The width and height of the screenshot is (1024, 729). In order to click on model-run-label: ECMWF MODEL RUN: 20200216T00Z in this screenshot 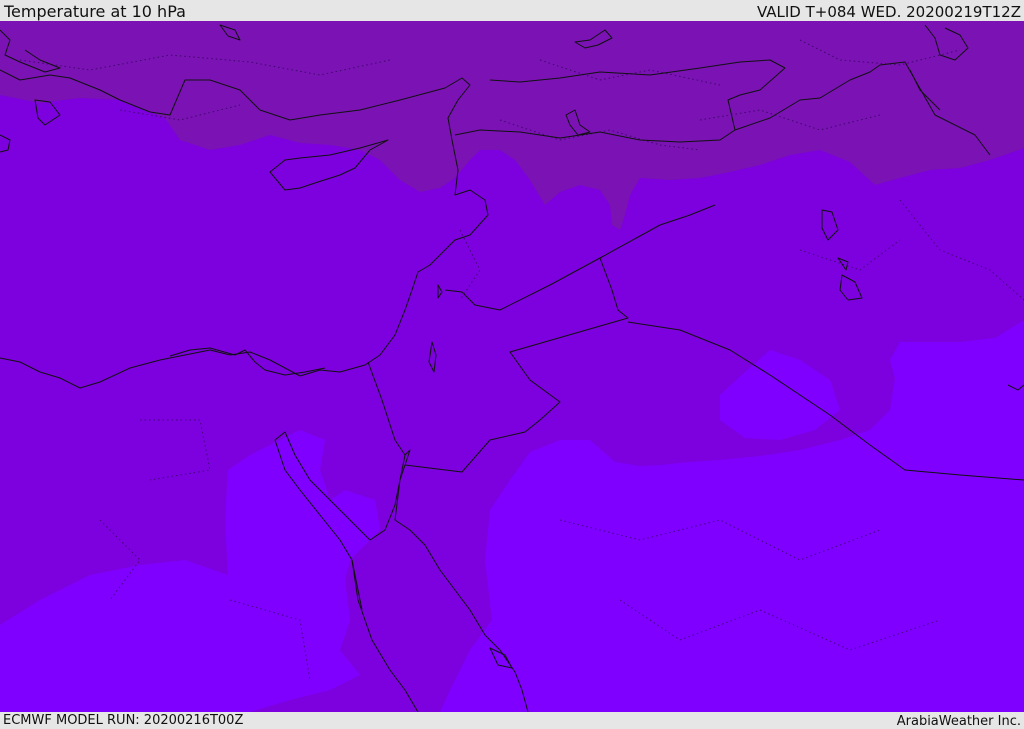, I will do `click(123, 720)`.